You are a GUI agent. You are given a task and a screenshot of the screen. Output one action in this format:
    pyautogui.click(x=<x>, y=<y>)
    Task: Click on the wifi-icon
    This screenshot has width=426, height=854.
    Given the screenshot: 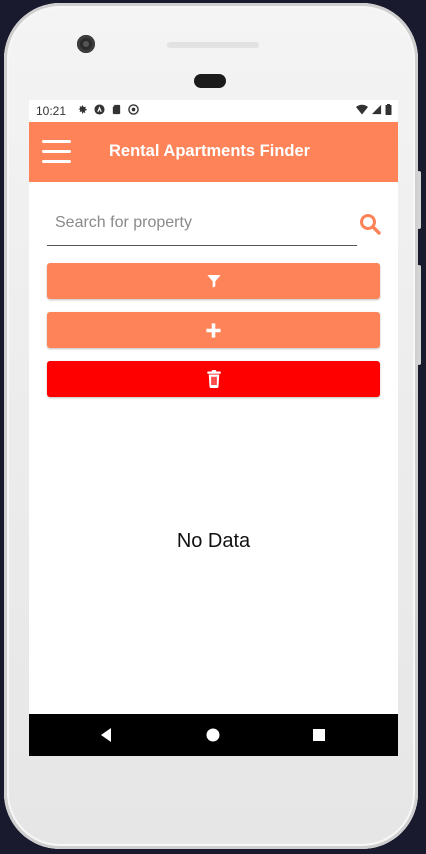 What is the action you would take?
    pyautogui.click(x=362, y=109)
    